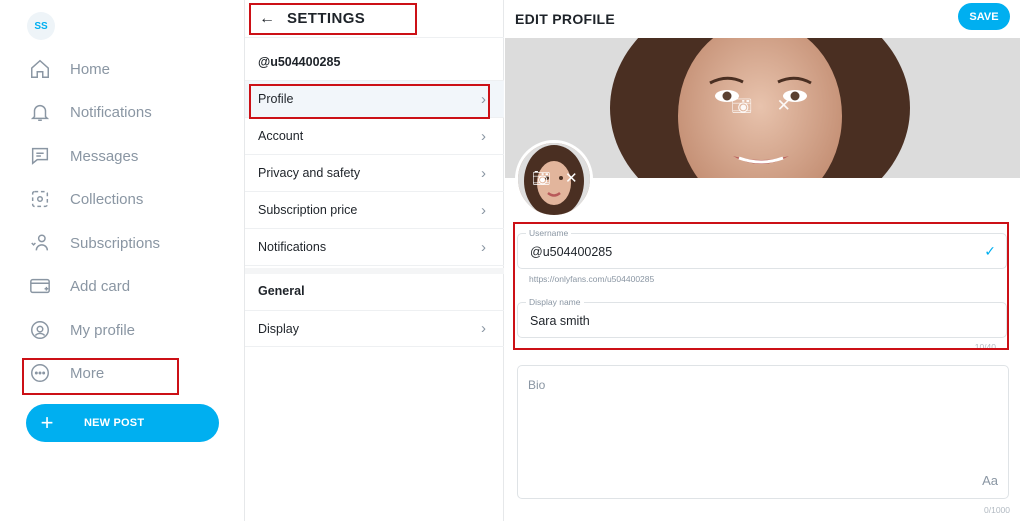  What do you see at coordinates (281, 291) in the screenshot?
I see `settings-section-general: General` at bounding box center [281, 291].